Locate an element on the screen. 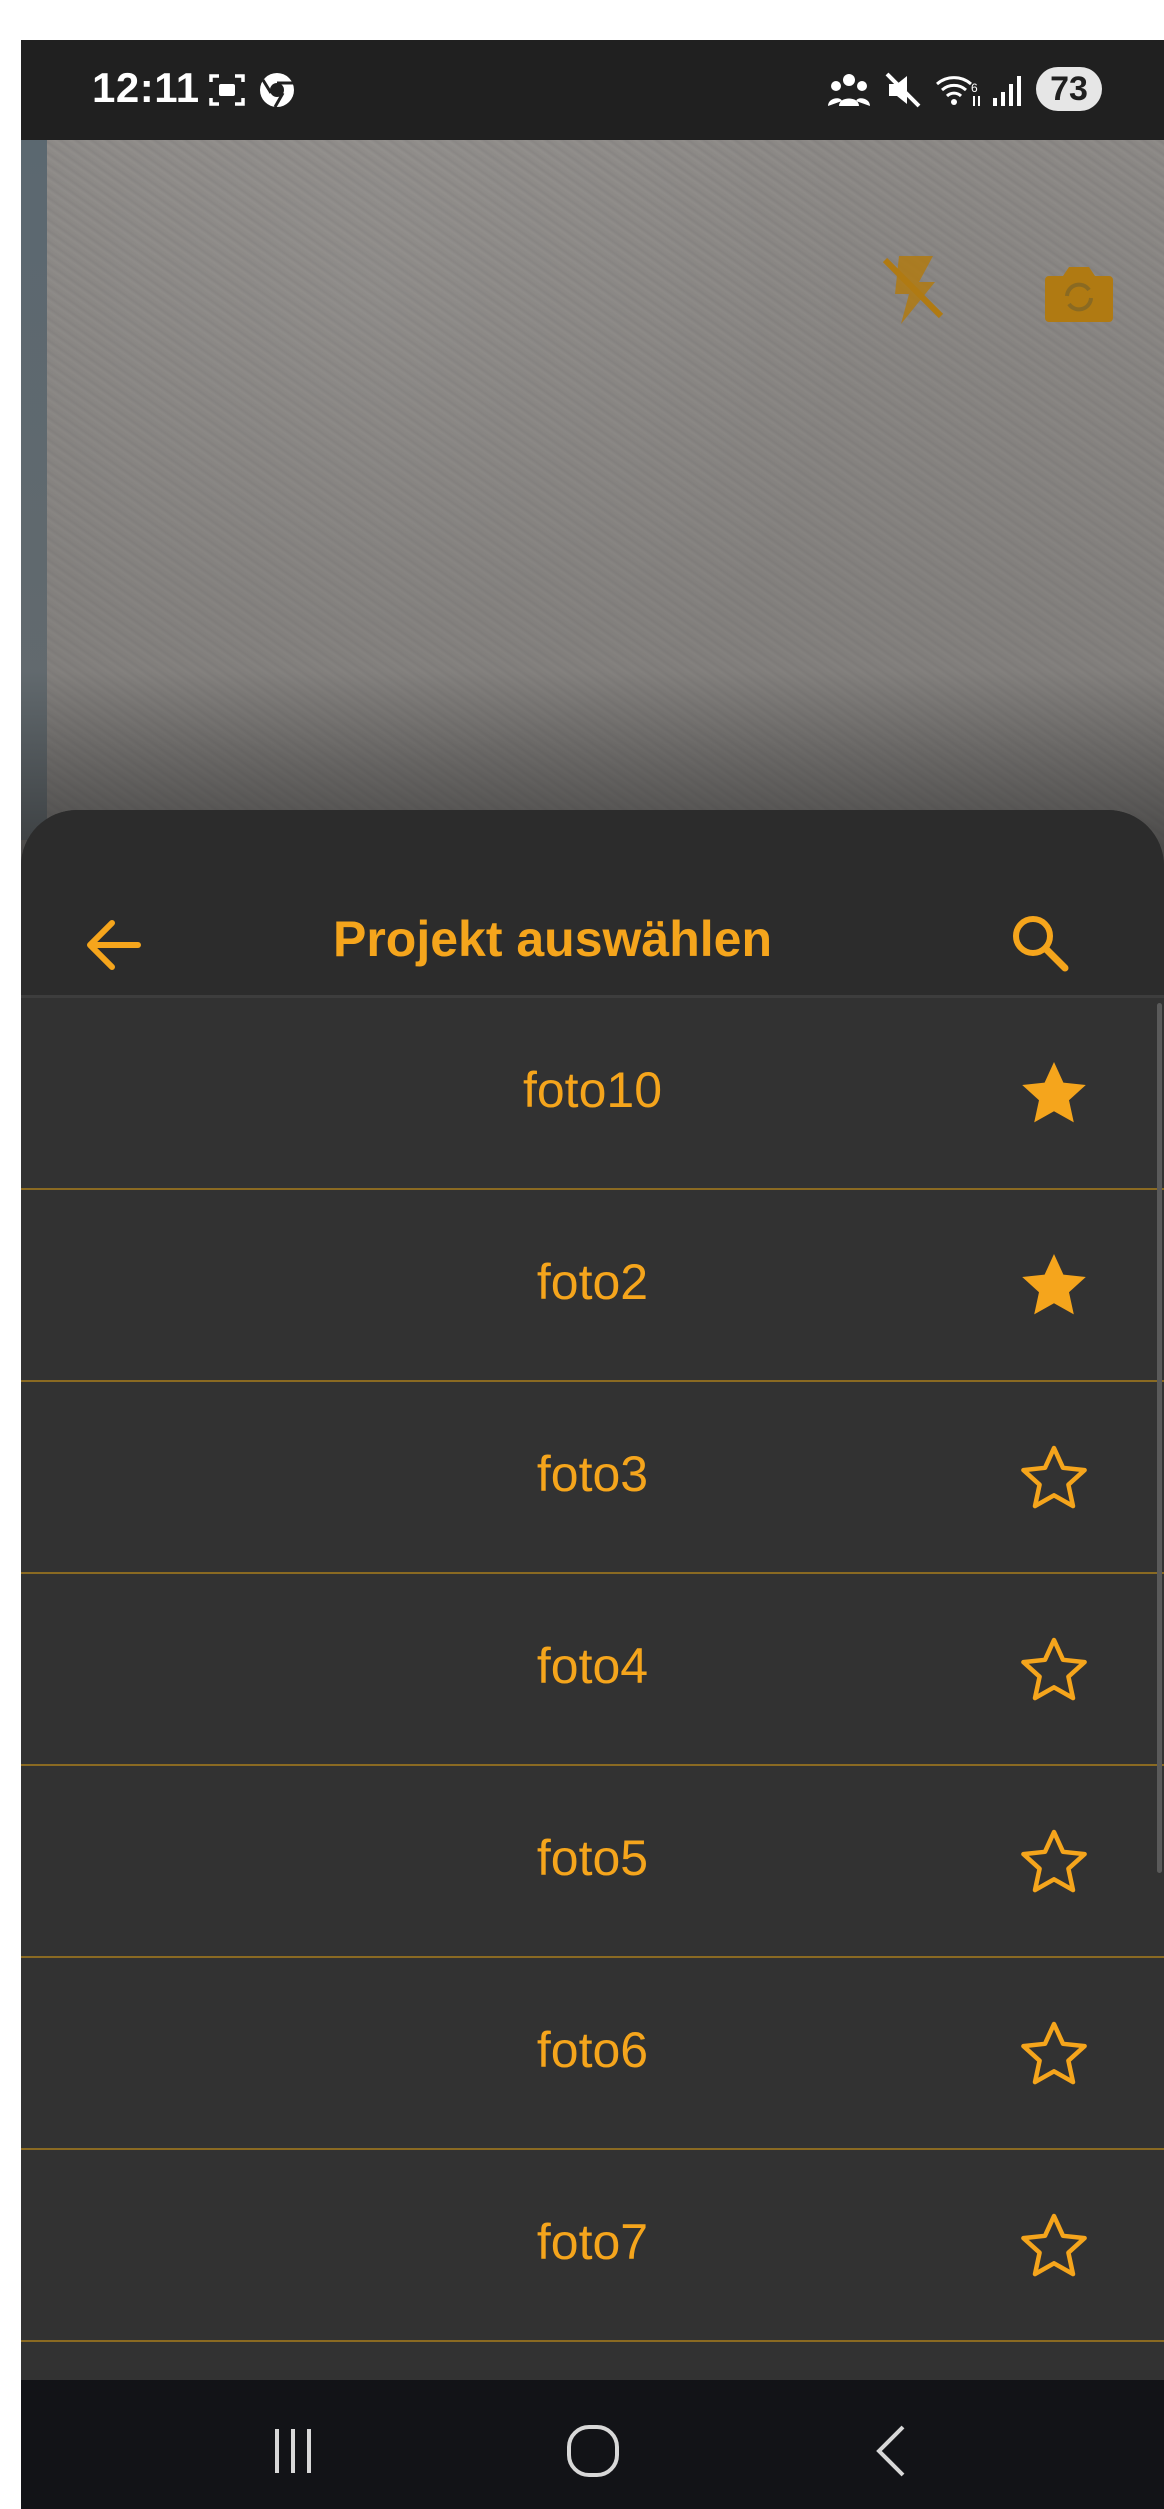 Image resolution: width=1164 pixels, height=2509 pixels. list-item-label: foto2 is located at coordinates (592, 1282).